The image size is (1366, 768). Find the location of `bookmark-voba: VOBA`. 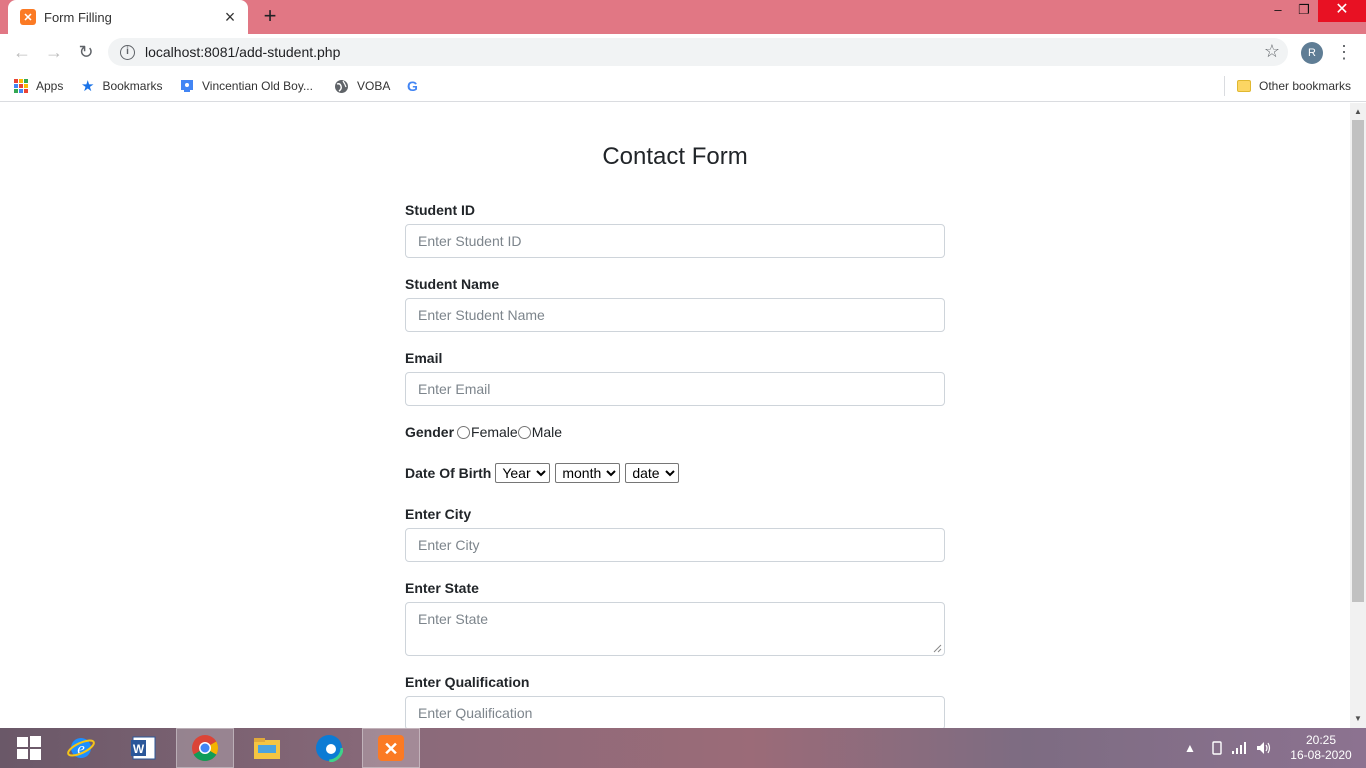

bookmark-voba: VOBA is located at coordinates (362, 86).